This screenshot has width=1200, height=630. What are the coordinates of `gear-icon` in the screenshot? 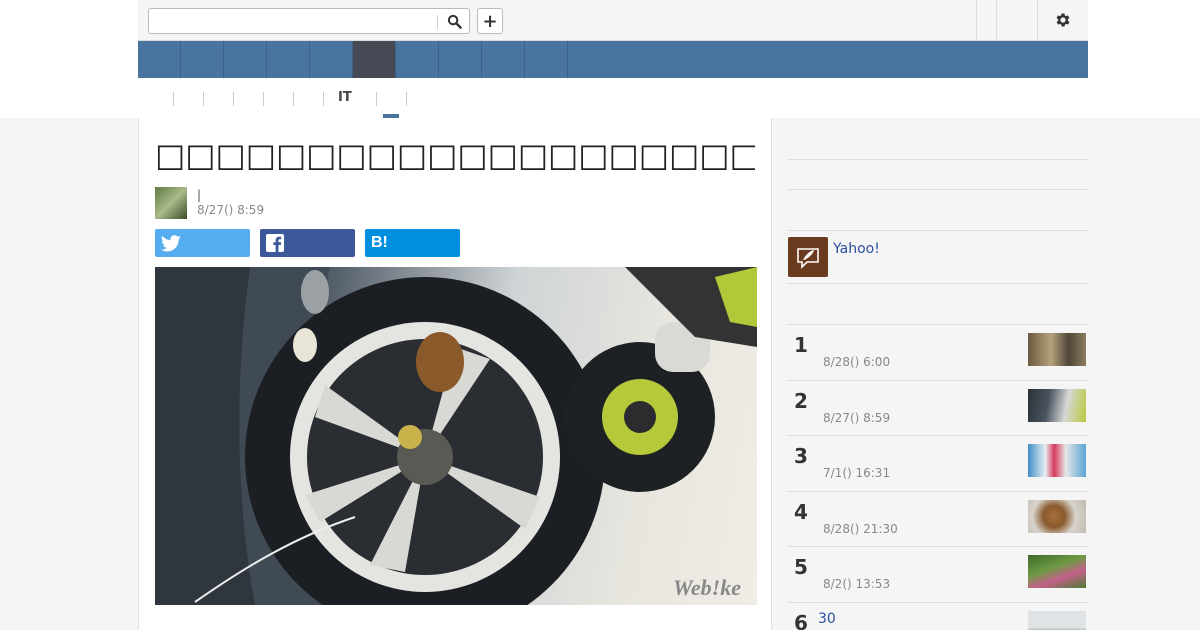 It's located at (1063, 20).